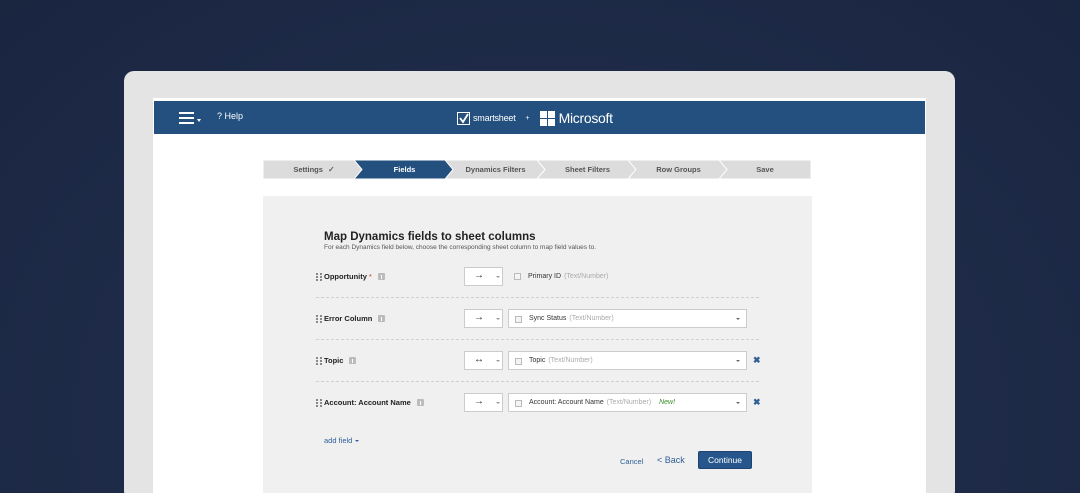 Image resolution: width=1080 pixels, height=493 pixels. Describe the element at coordinates (308, 169) in the screenshot. I see `step-label: Settings` at that location.